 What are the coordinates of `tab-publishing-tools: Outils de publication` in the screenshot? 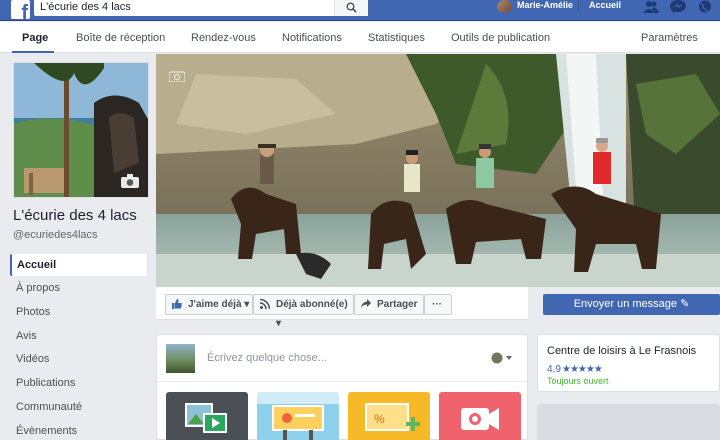 It's located at (500, 38).